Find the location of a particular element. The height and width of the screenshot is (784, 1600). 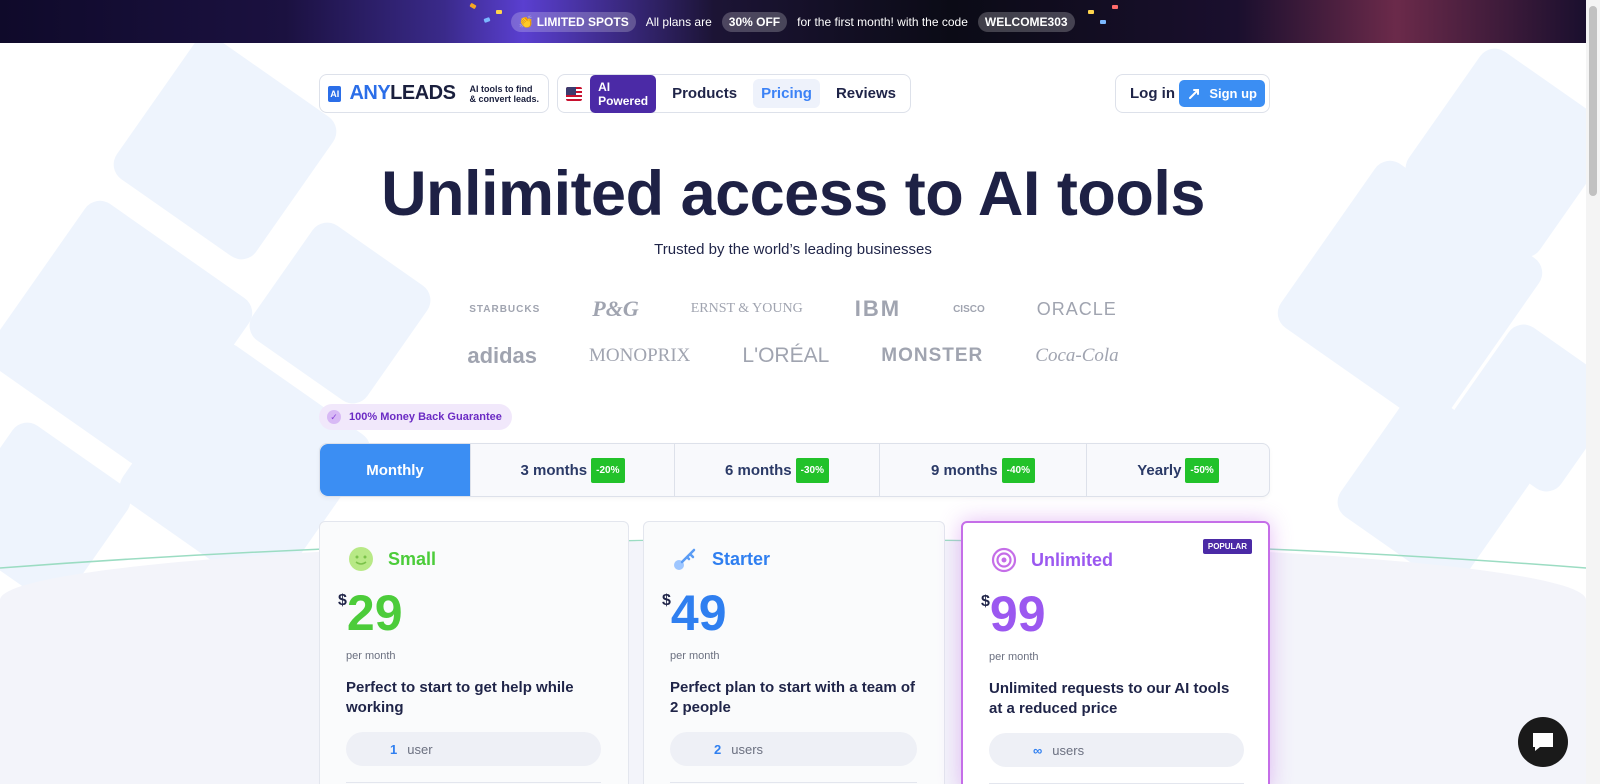

tab-yearly: Yearly -50% is located at coordinates (1178, 470).